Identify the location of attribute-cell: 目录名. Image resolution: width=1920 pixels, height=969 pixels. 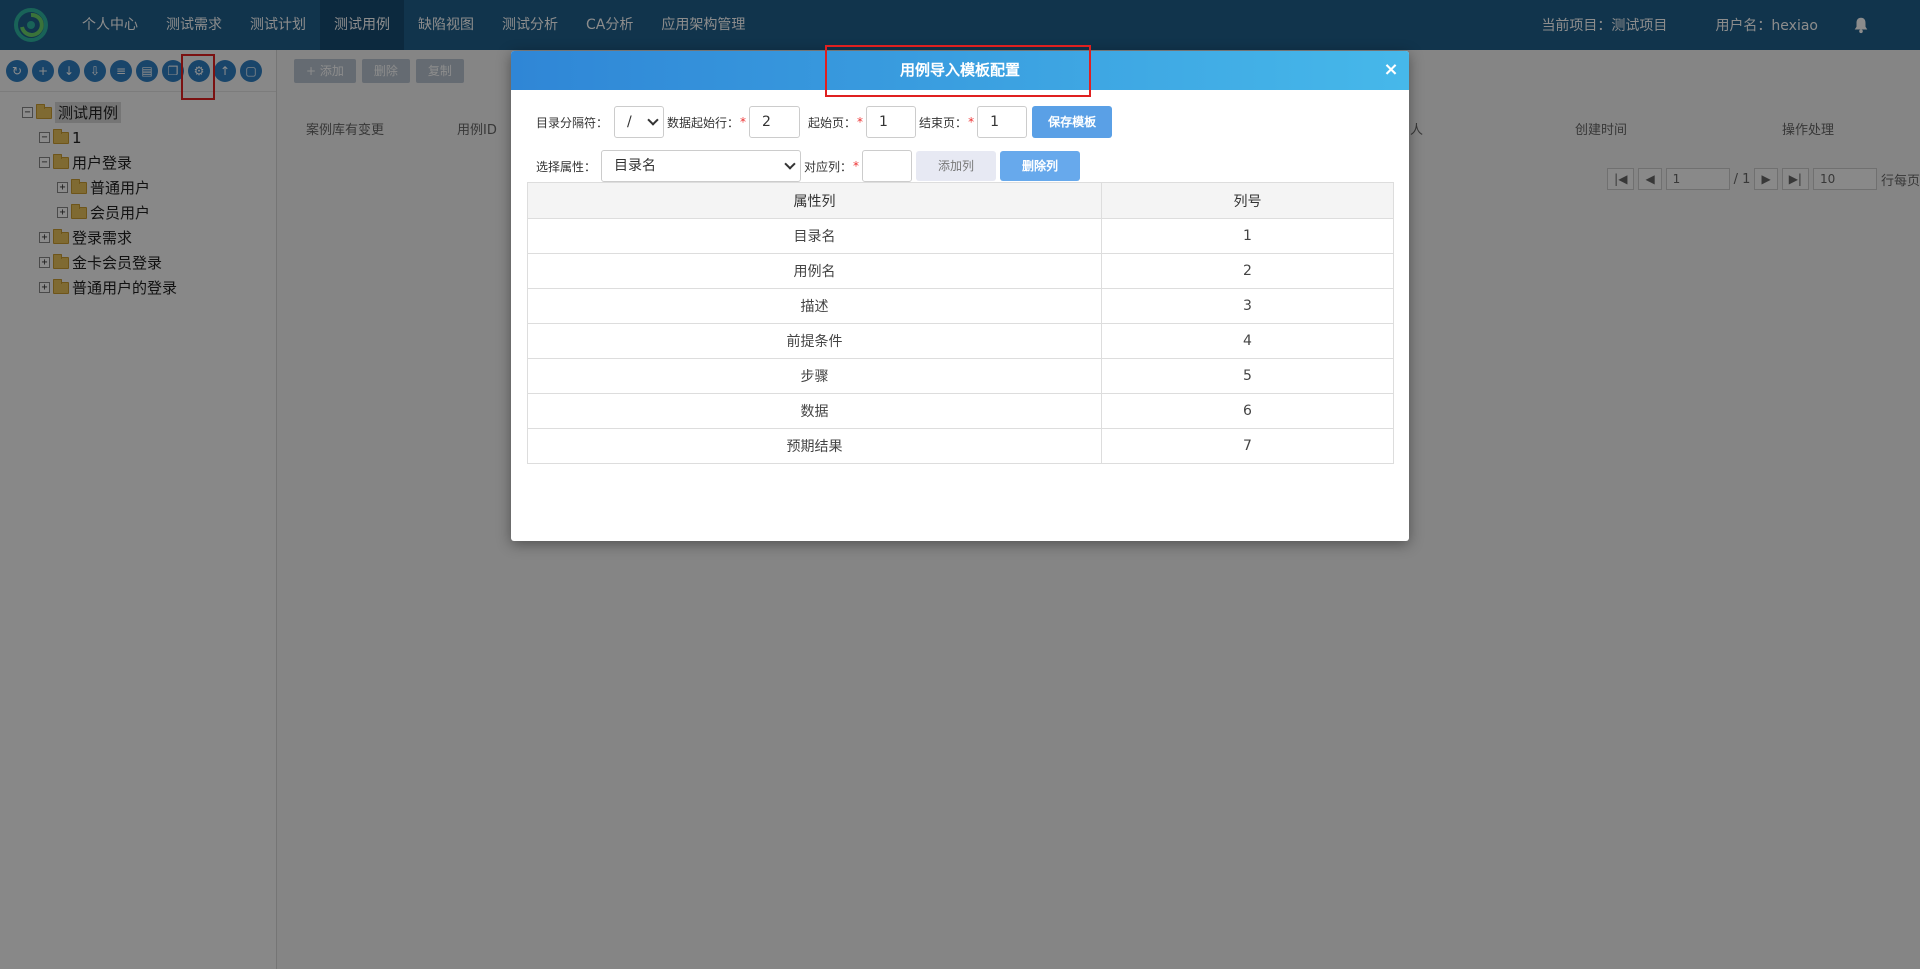
(814, 236).